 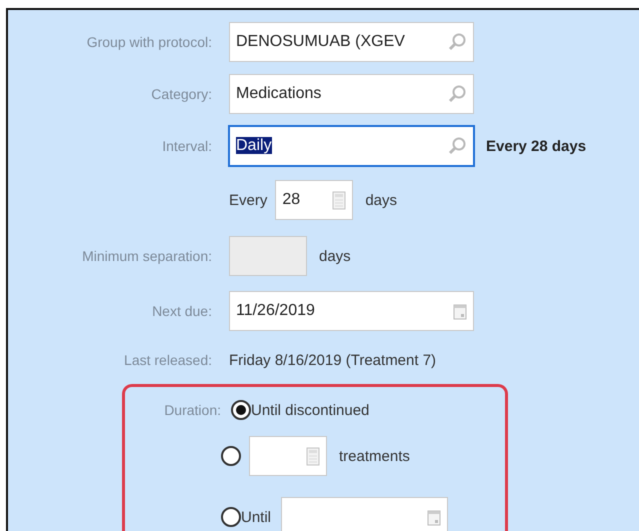 What do you see at coordinates (248, 200) in the screenshot?
I see `every-label: Every` at bounding box center [248, 200].